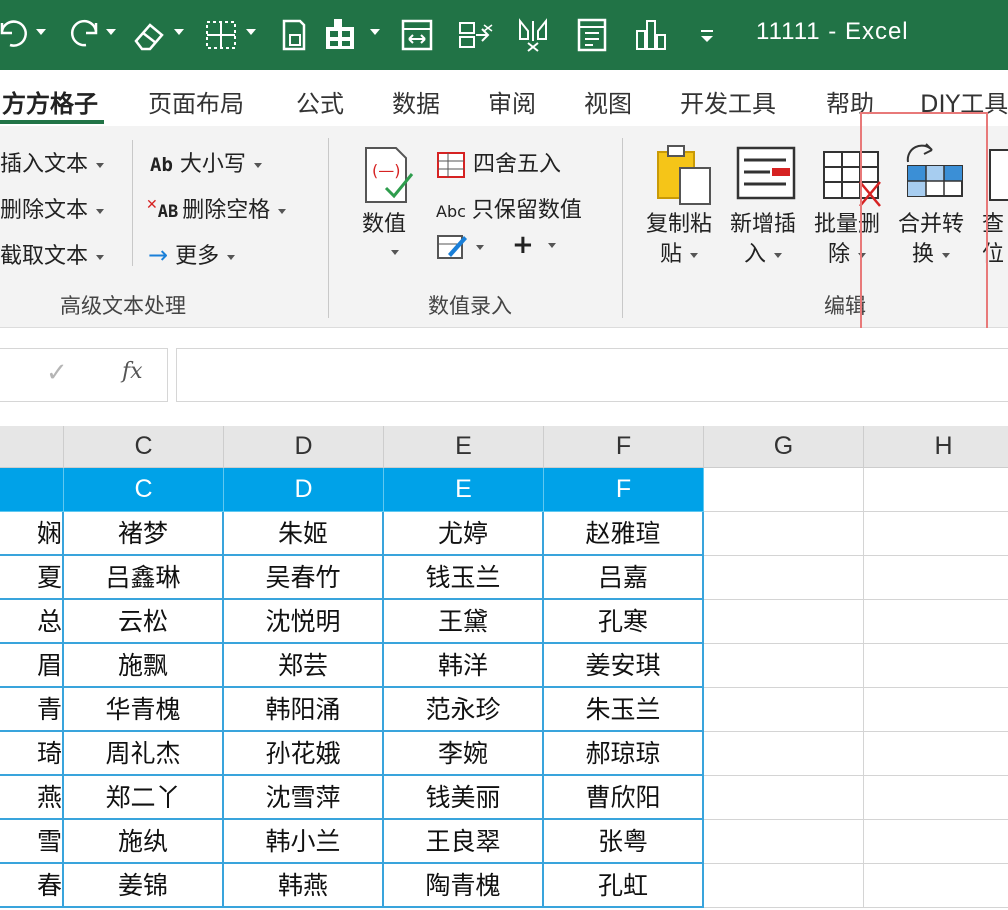 The image size is (1008, 910). I want to click on header-cell-c: C, so click(144, 490).